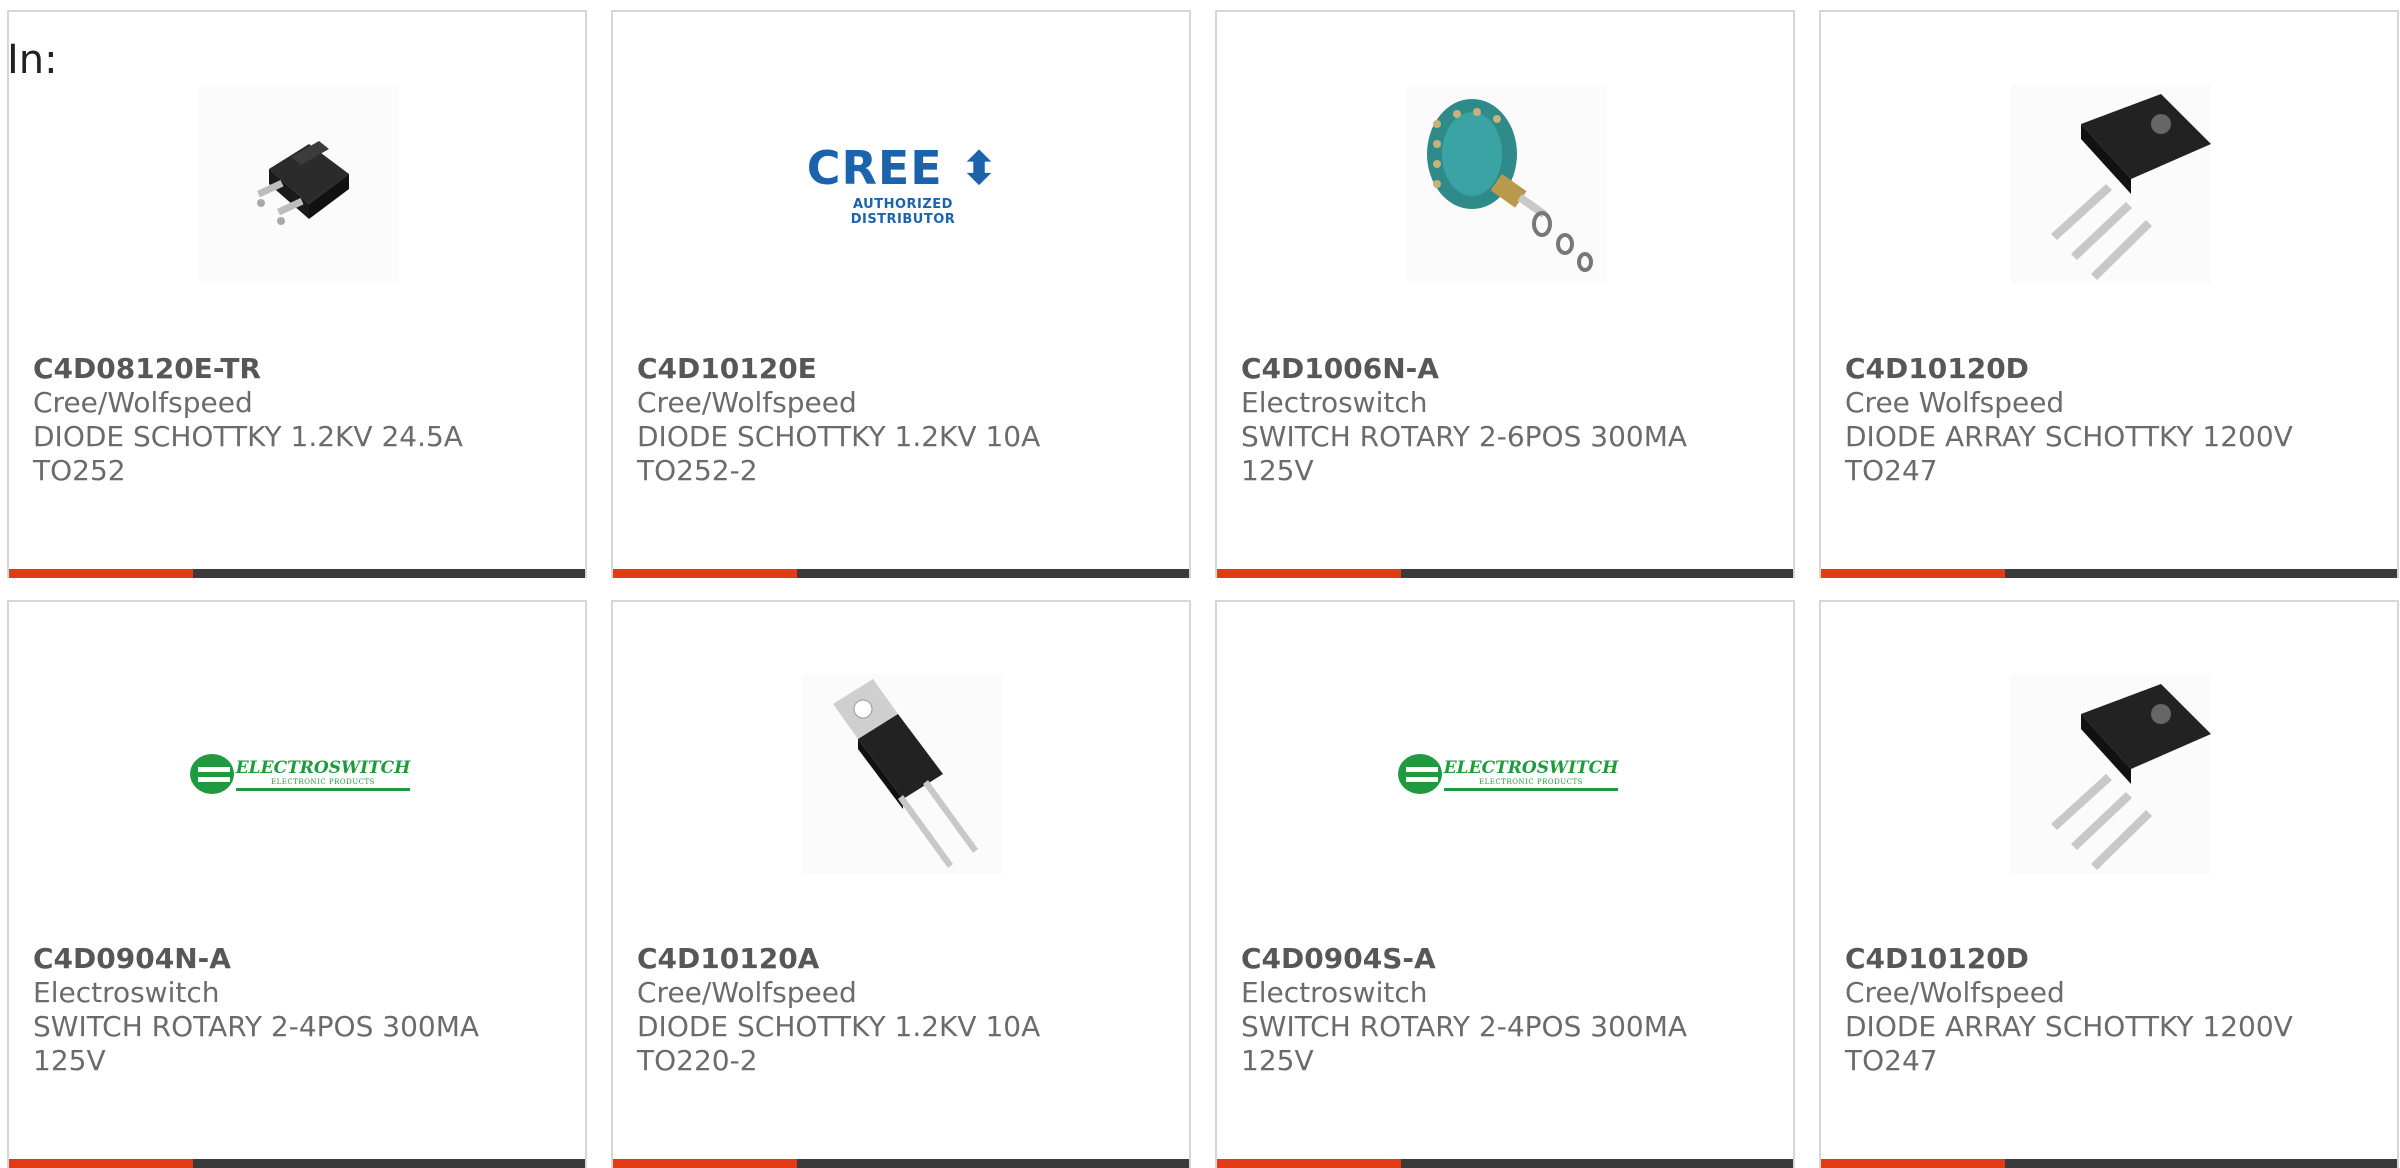  What do you see at coordinates (32, 60) in the screenshot?
I see `in-label: In:` at bounding box center [32, 60].